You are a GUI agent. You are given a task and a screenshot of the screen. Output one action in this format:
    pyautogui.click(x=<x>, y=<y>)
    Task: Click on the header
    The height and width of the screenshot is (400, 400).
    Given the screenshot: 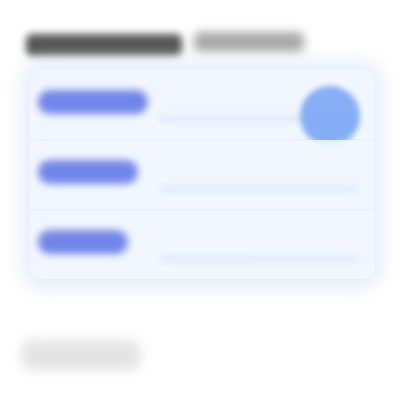 What is the action you would take?
    pyautogui.click(x=169, y=39)
    